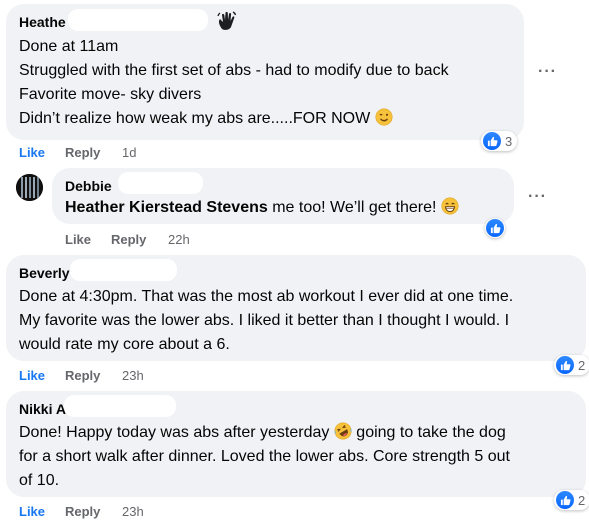  I want to click on comment-timestamp: 1d, so click(129, 152).